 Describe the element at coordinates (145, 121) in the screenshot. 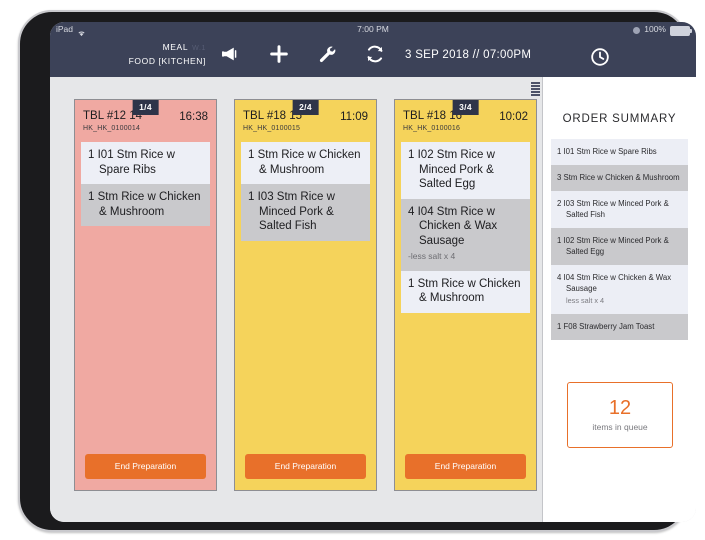

I see `order-card-header: 1/4 TBL #12 14 16:38 HK_HK_0100014` at that location.